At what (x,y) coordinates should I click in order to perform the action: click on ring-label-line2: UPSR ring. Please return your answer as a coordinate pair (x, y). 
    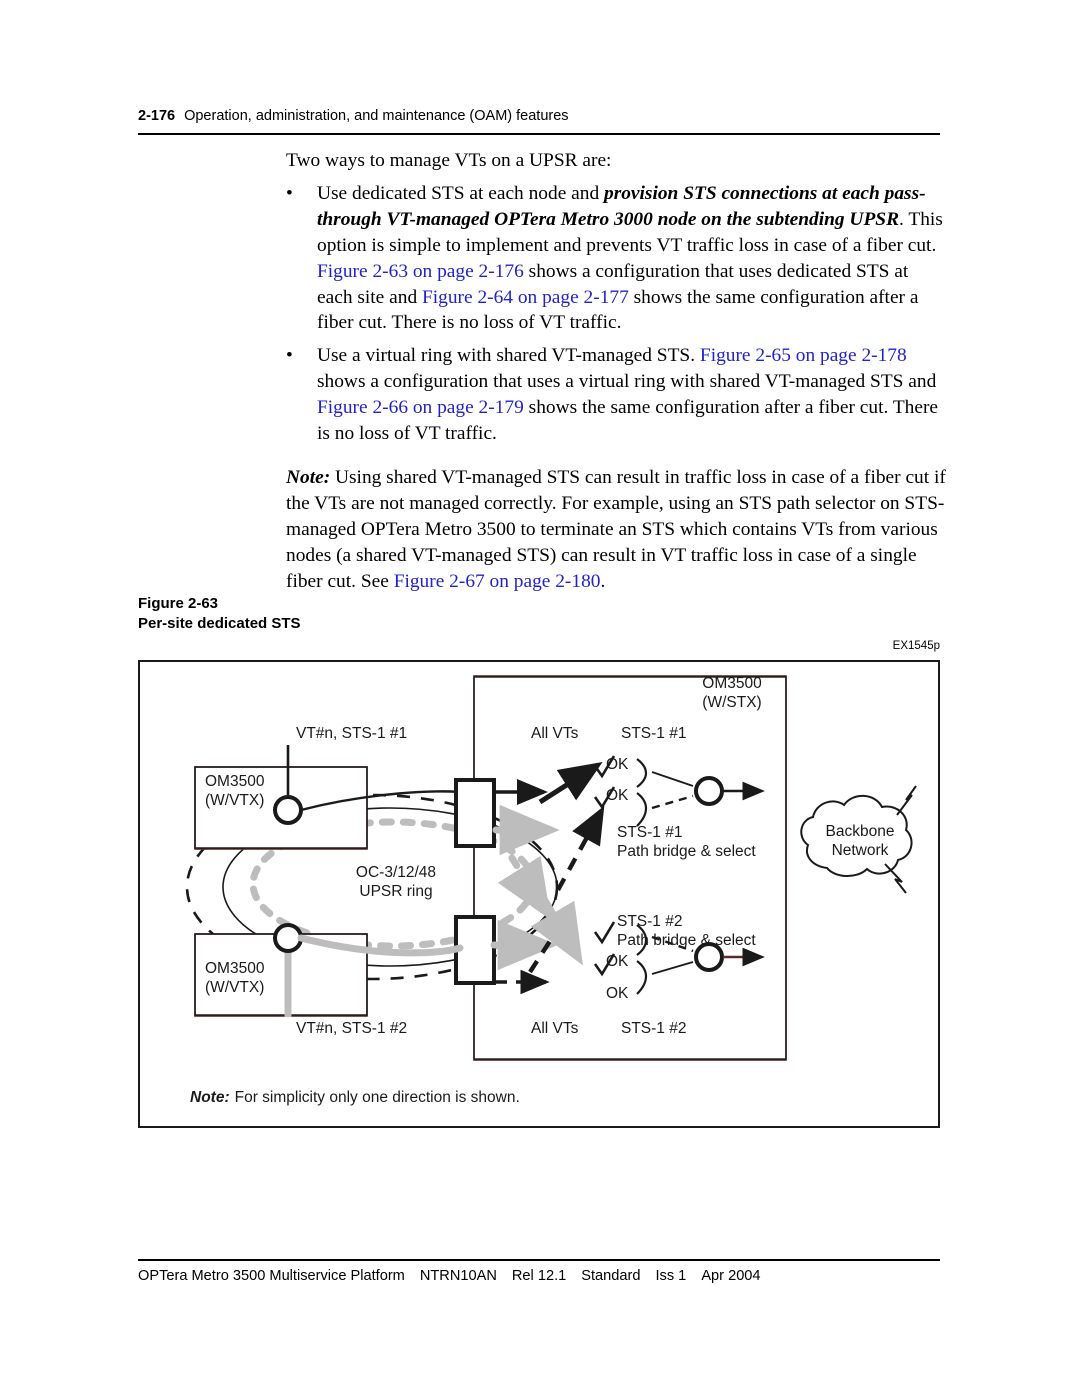
    Looking at the image, I should click on (396, 891).